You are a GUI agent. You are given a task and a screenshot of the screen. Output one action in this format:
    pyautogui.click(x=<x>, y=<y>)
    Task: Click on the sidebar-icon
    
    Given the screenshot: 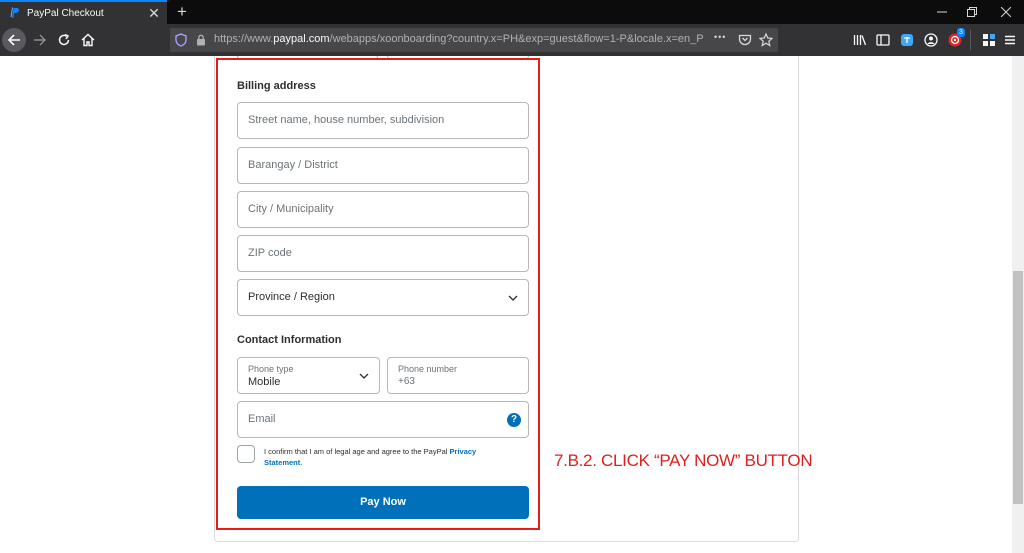 What is the action you would take?
    pyautogui.click(x=883, y=40)
    